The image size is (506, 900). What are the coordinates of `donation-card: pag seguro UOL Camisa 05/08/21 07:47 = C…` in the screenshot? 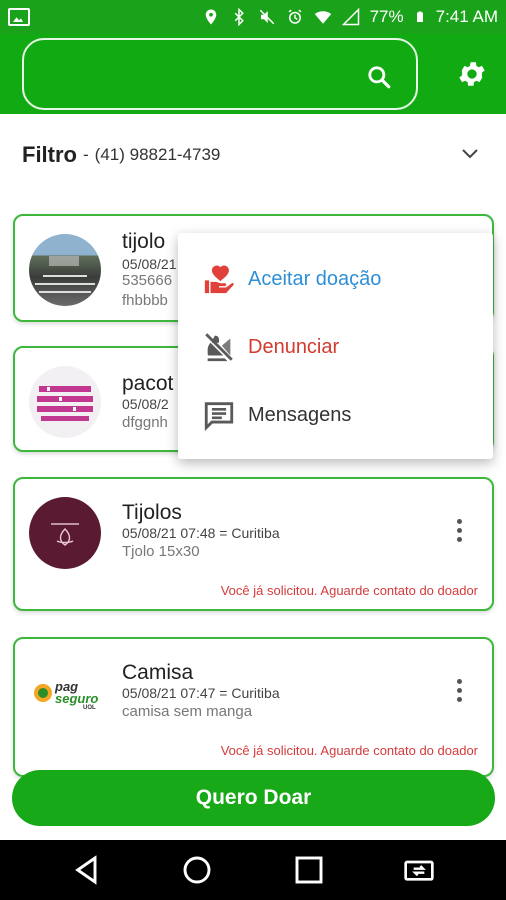 It's located at (253, 707).